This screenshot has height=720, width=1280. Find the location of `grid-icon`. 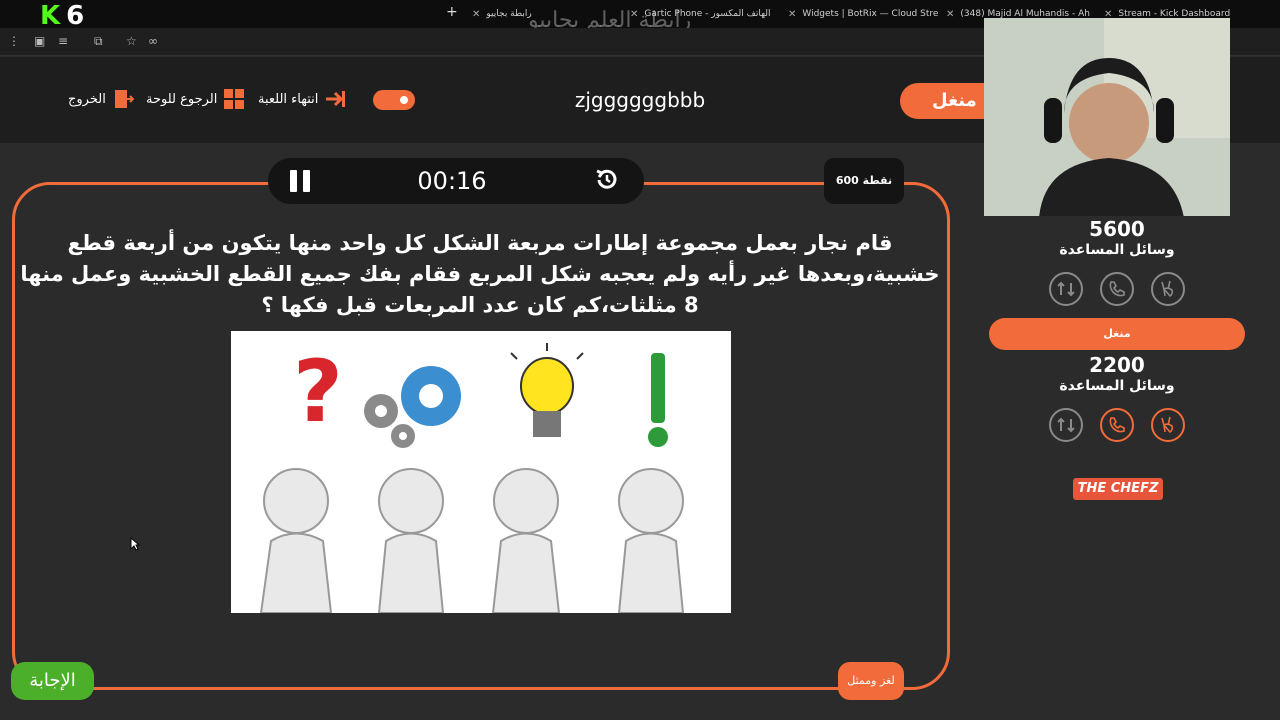

grid-icon is located at coordinates (234, 99).